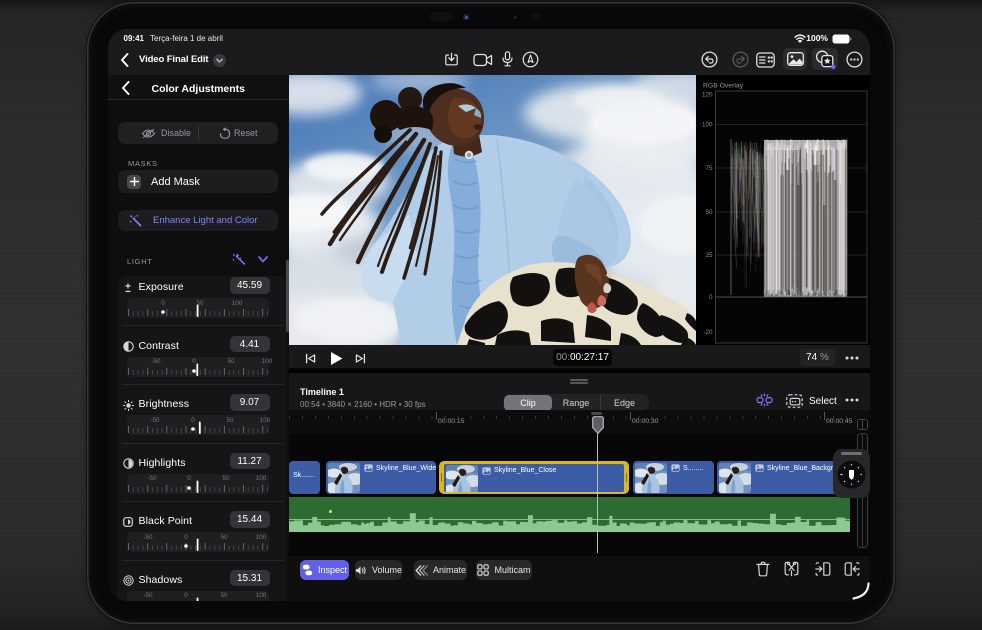 The width and height of the screenshot is (982, 630). What do you see at coordinates (709, 255) in the screenshot?
I see `svg-text: 25` at bounding box center [709, 255].